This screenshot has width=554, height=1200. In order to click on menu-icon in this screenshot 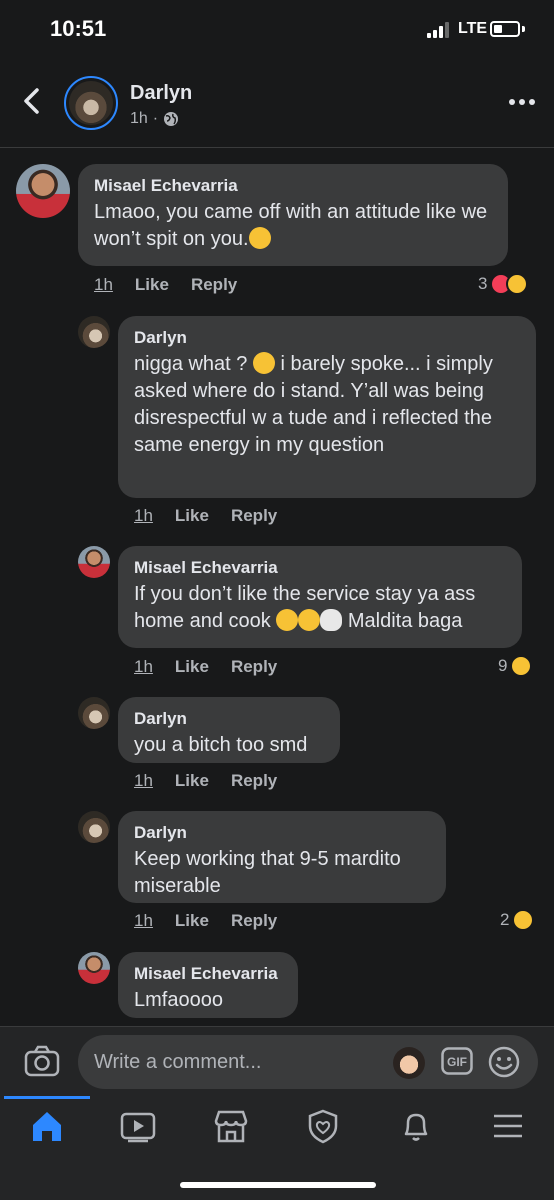, I will do `click(508, 1126)`.